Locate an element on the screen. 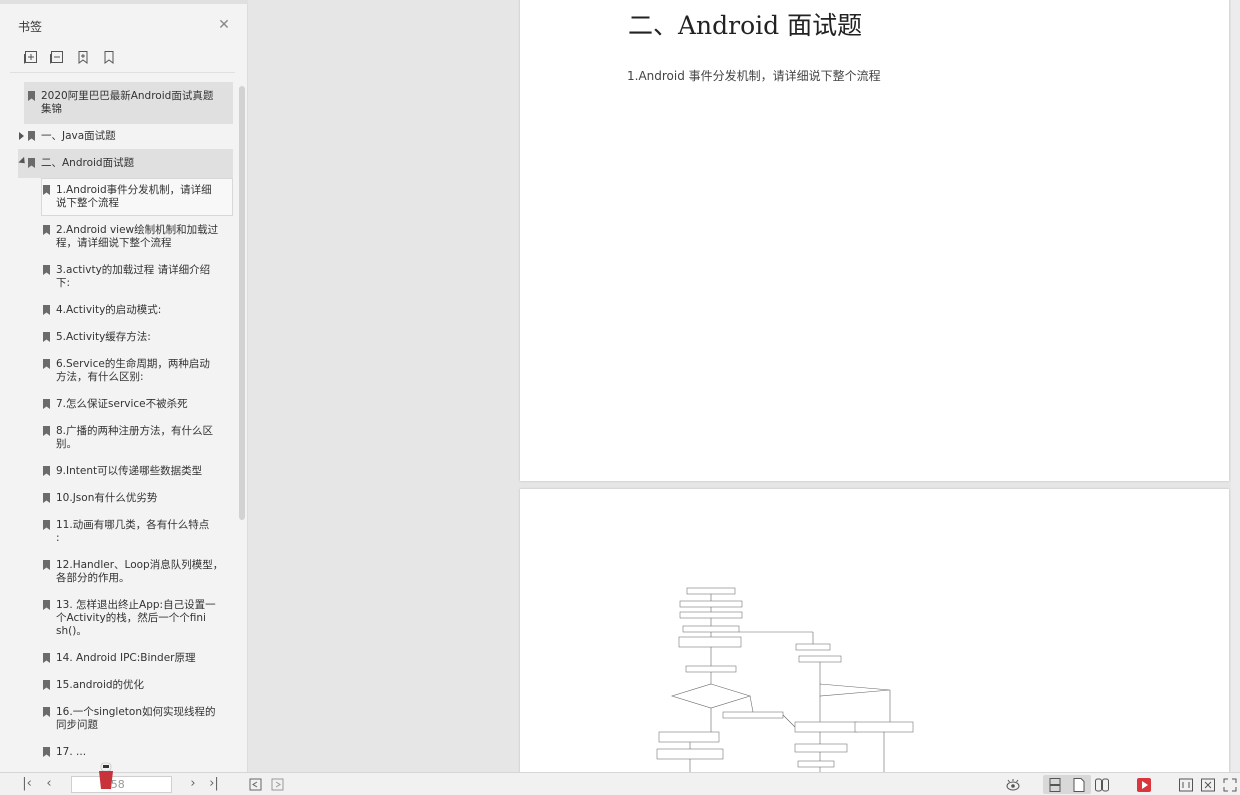 The height and width of the screenshot is (795, 1240). bookmark-item: 9.Intent可以传递哪些数据类型 is located at coordinates (117, 471).